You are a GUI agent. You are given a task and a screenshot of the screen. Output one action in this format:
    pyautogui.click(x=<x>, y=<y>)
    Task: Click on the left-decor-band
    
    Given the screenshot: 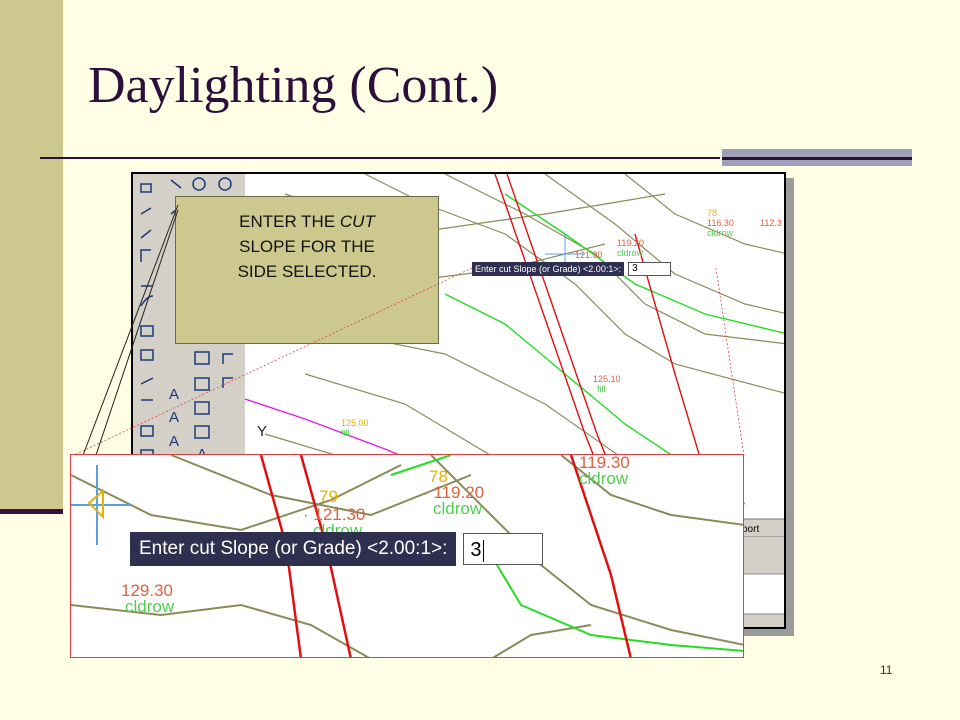 What is the action you would take?
    pyautogui.click(x=31, y=256)
    